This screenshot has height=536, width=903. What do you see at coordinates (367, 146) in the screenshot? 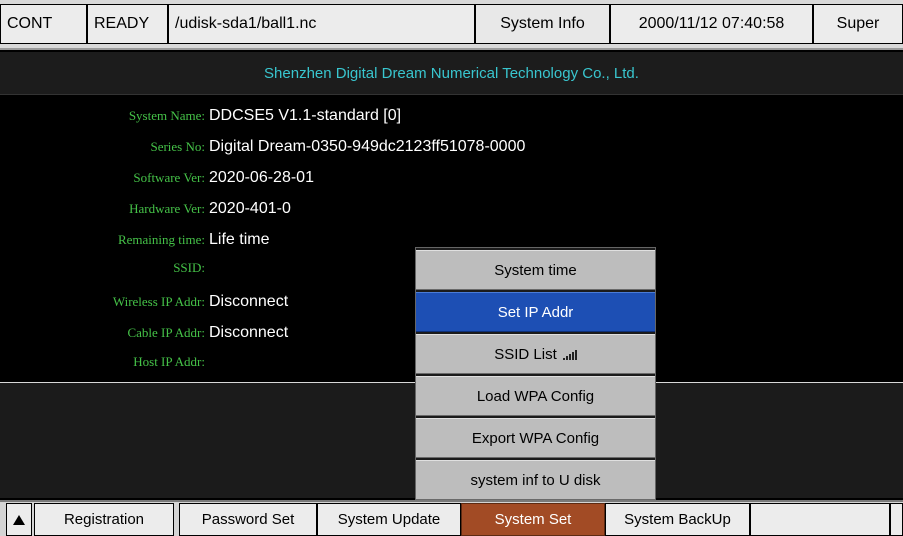
I see `info-value: Digital Dream-0350-949dc2123ff51078-0000` at bounding box center [367, 146].